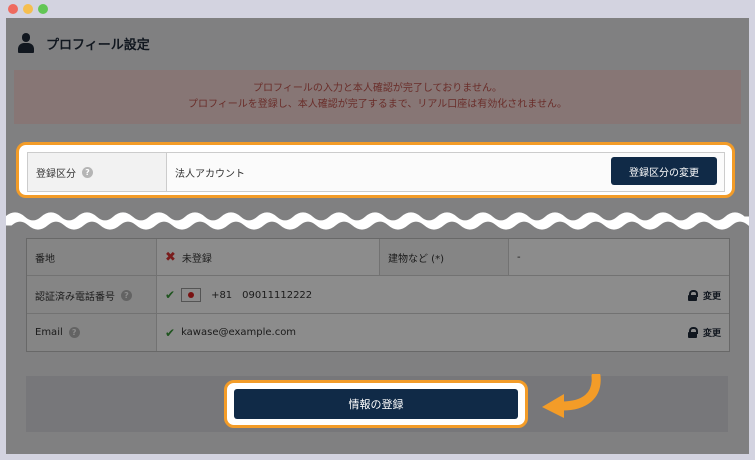 This screenshot has height=460, width=755. What do you see at coordinates (571, 396) in the screenshot?
I see `curved-arrow-icon` at bounding box center [571, 396].